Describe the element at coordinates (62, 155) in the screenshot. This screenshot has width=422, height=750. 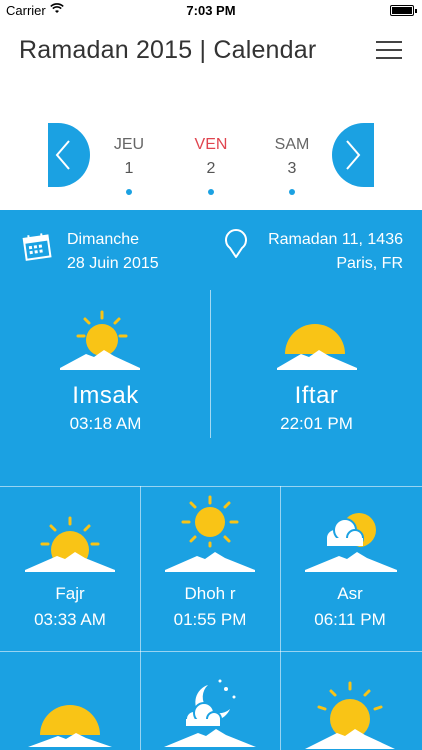
I see `chevron-left-icon` at that location.